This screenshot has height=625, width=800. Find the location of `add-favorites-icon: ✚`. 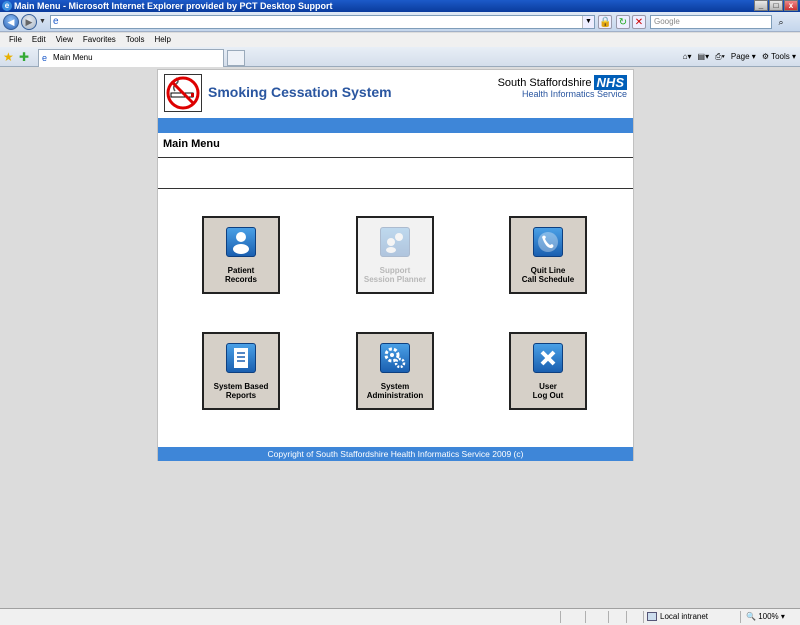

add-favorites-icon: ✚ is located at coordinates (24, 57).